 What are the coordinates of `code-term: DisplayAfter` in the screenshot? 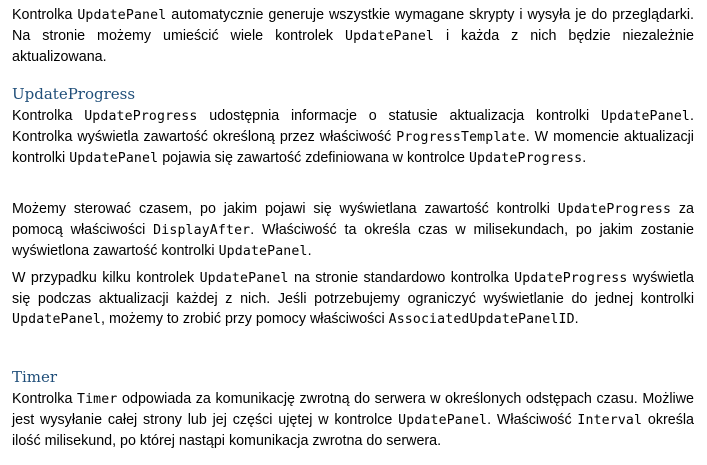 It's located at (202, 230).